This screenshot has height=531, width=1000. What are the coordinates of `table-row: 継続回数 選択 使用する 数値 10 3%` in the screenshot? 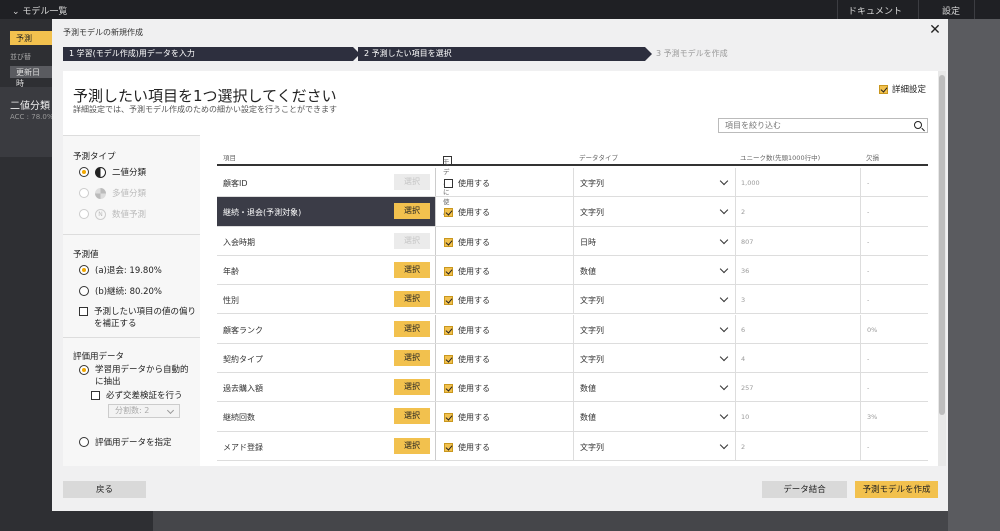 It's located at (572, 417).